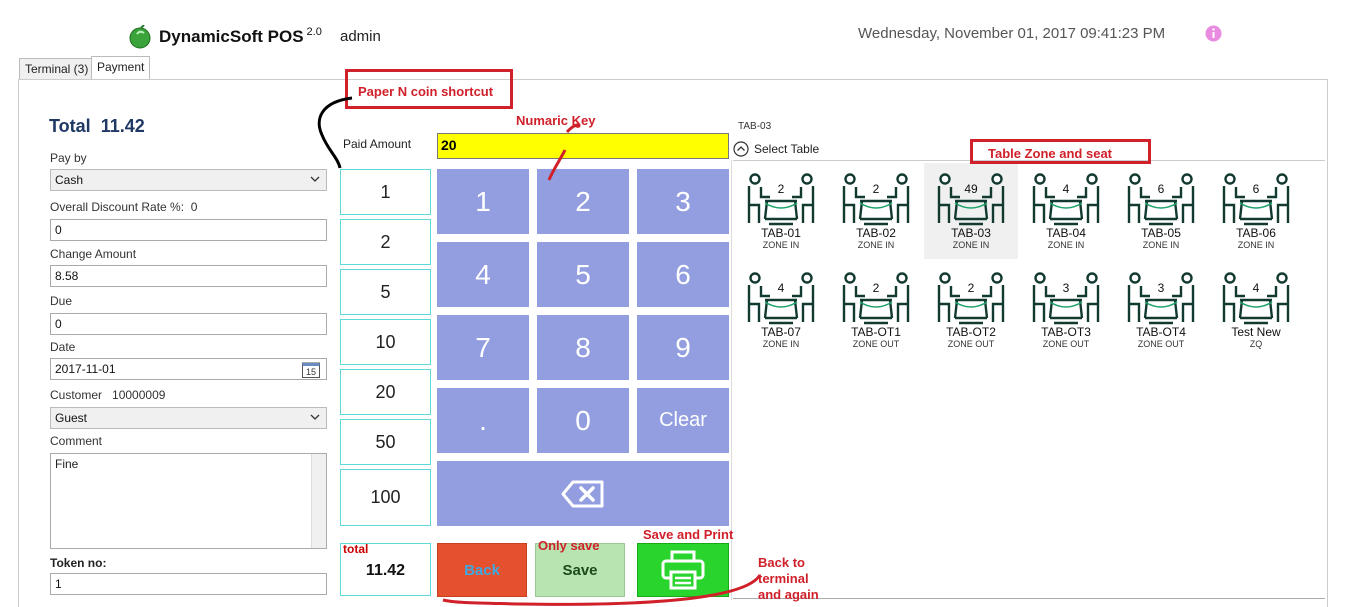 This screenshot has width=1351, height=607. I want to click on printer-icon, so click(683, 570).